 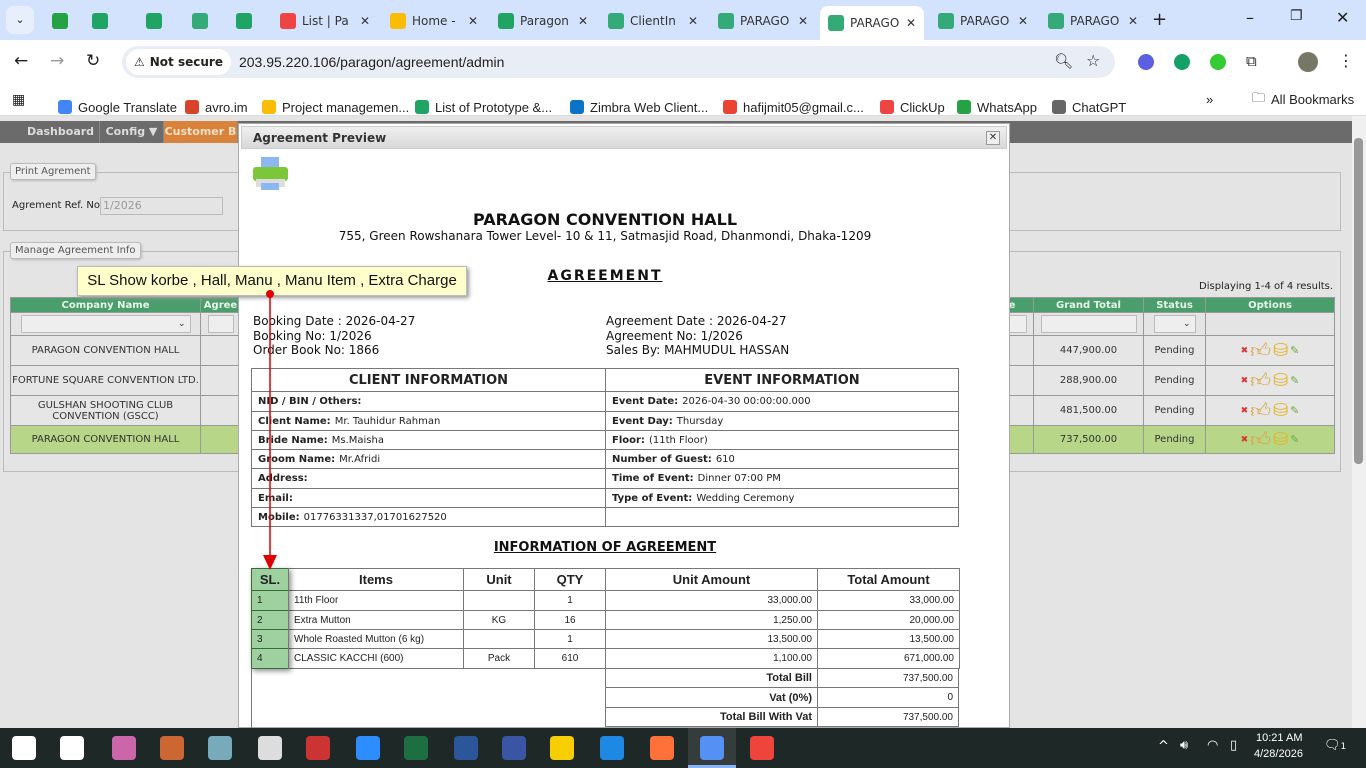 I want to click on copilot-icon, so click(x=124, y=748).